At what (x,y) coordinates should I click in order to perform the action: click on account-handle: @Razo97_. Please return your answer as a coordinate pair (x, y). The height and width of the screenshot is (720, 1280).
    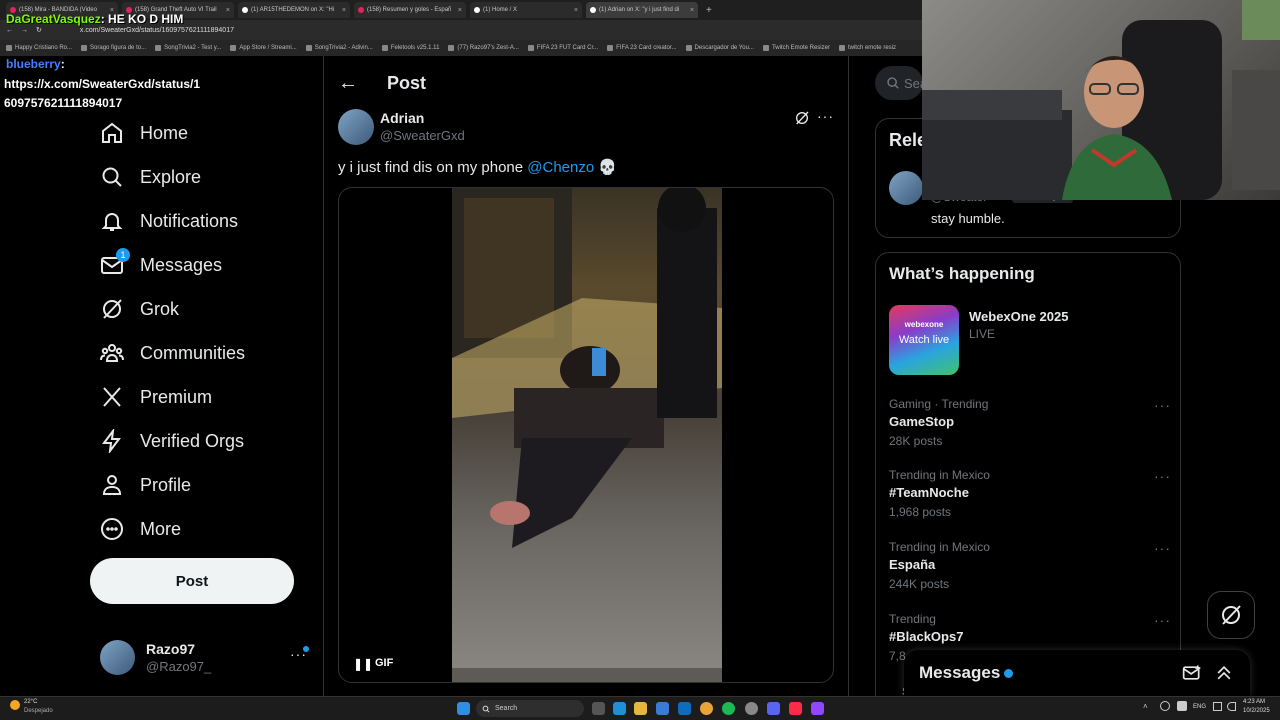
    Looking at the image, I should click on (179, 666).